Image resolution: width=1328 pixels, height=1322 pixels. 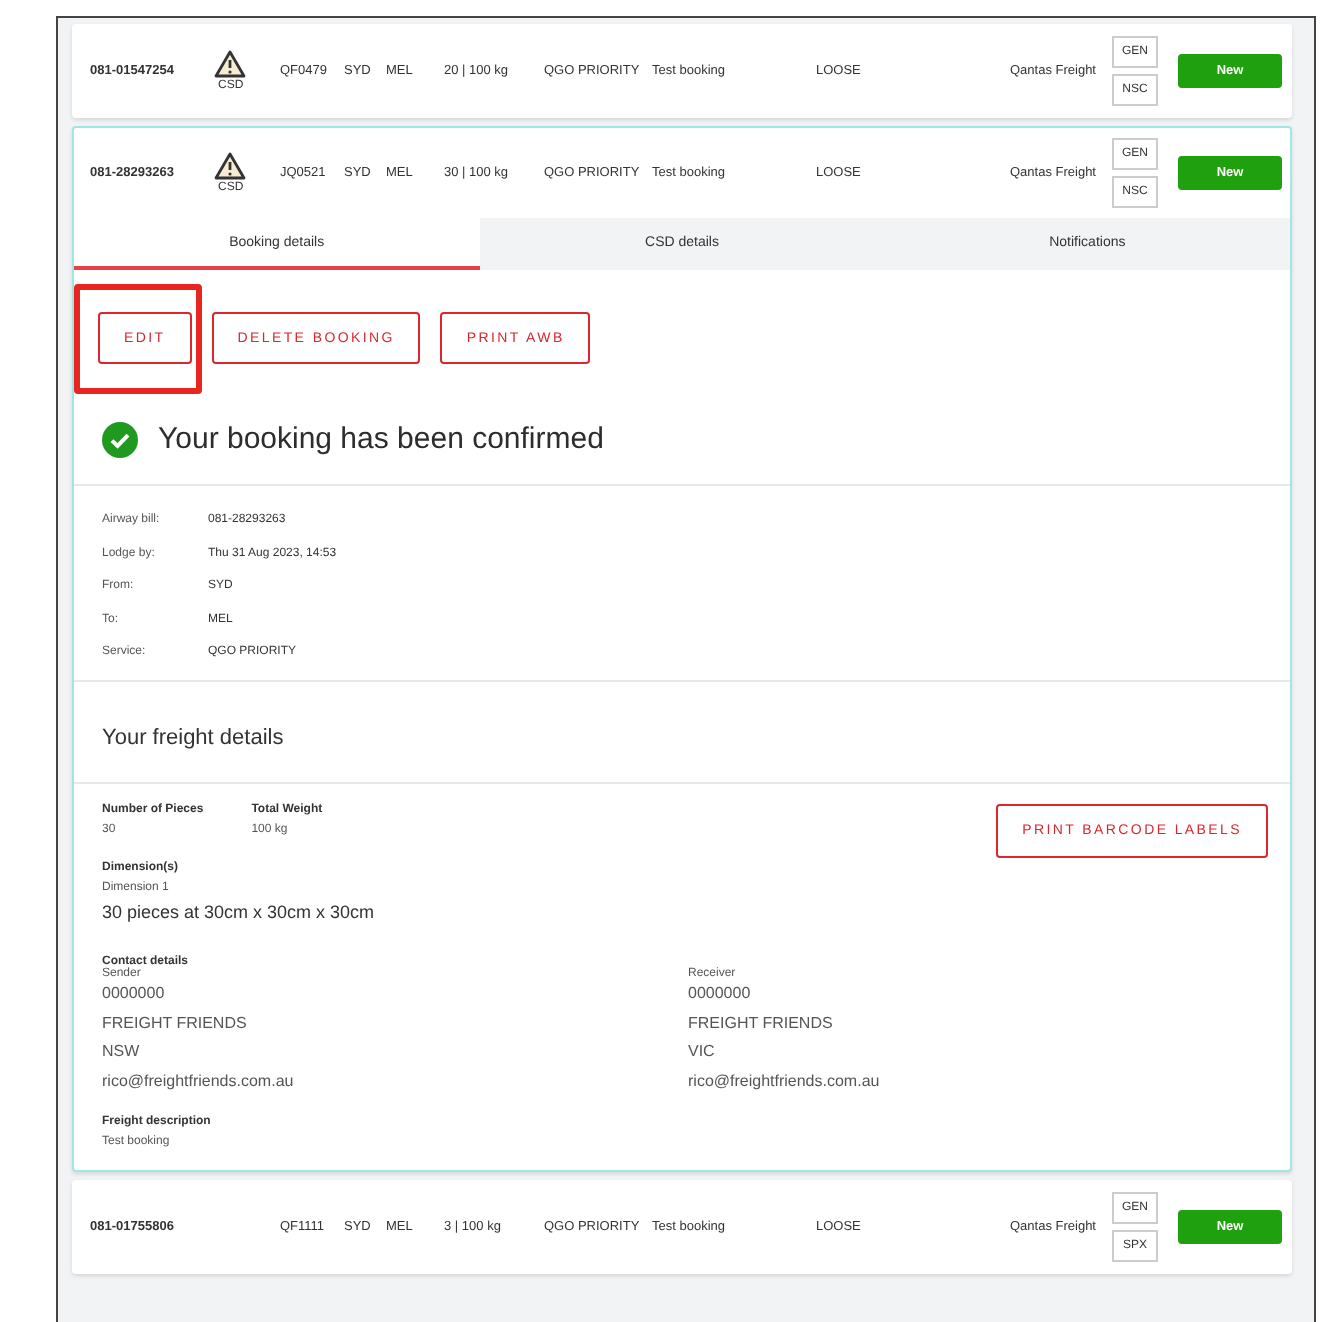 What do you see at coordinates (239, 912) in the screenshot?
I see `dimension-value: 30 pieces at 30cm x 30cm x 30cm` at bounding box center [239, 912].